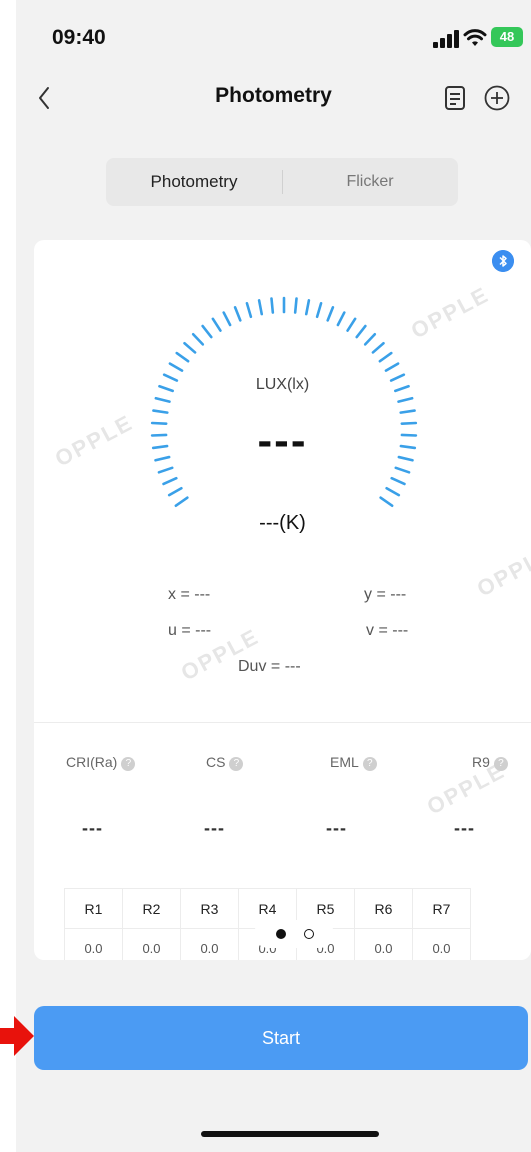  Describe the element at coordinates (214, 828) in the screenshot. I see `metric-value-cs: ---` at that location.